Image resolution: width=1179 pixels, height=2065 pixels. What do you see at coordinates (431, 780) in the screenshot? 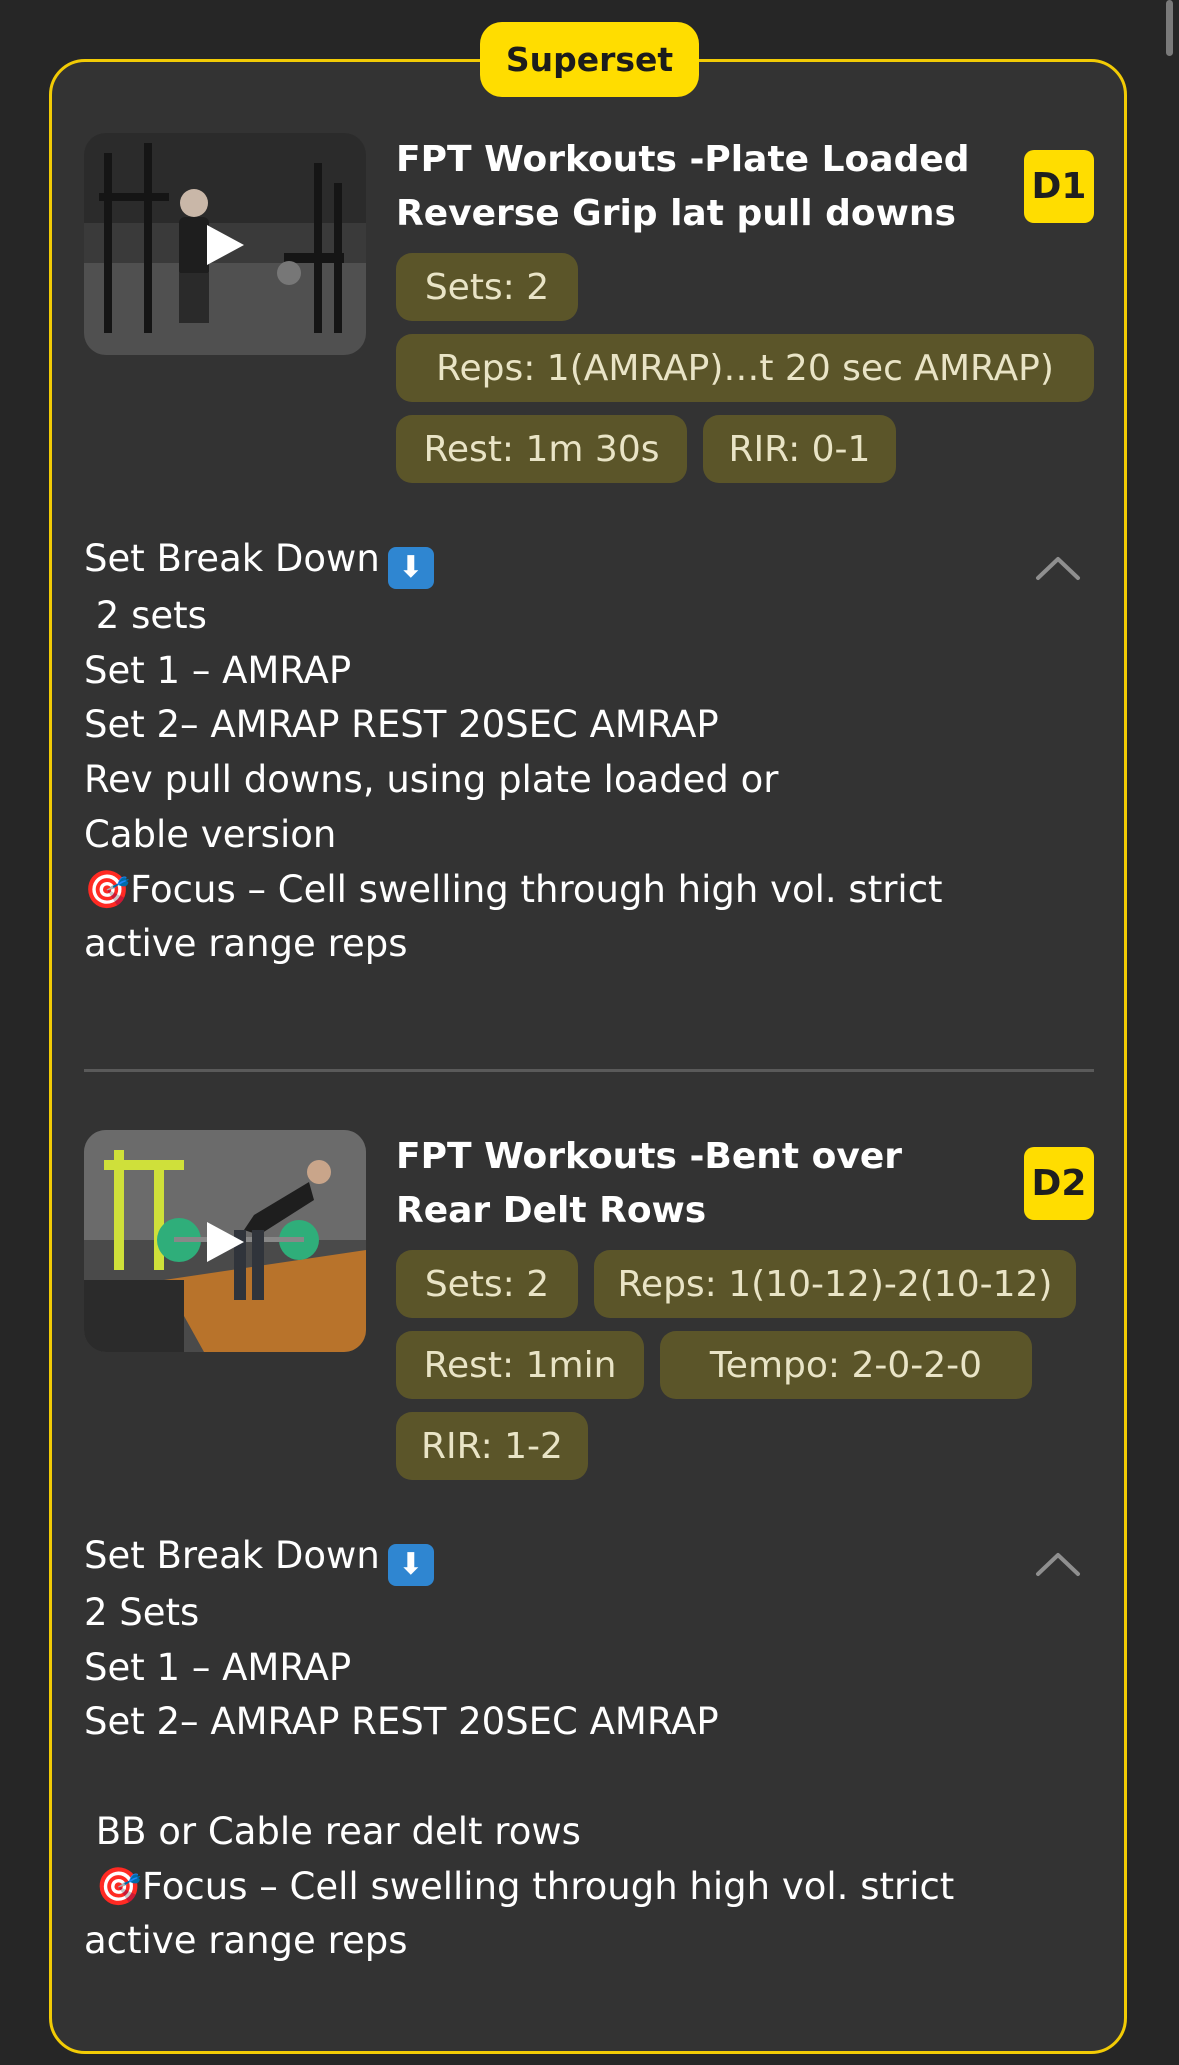
I see `breakdown-line: Rev pull downs, using plate loaded or` at bounding box center [431, 780].